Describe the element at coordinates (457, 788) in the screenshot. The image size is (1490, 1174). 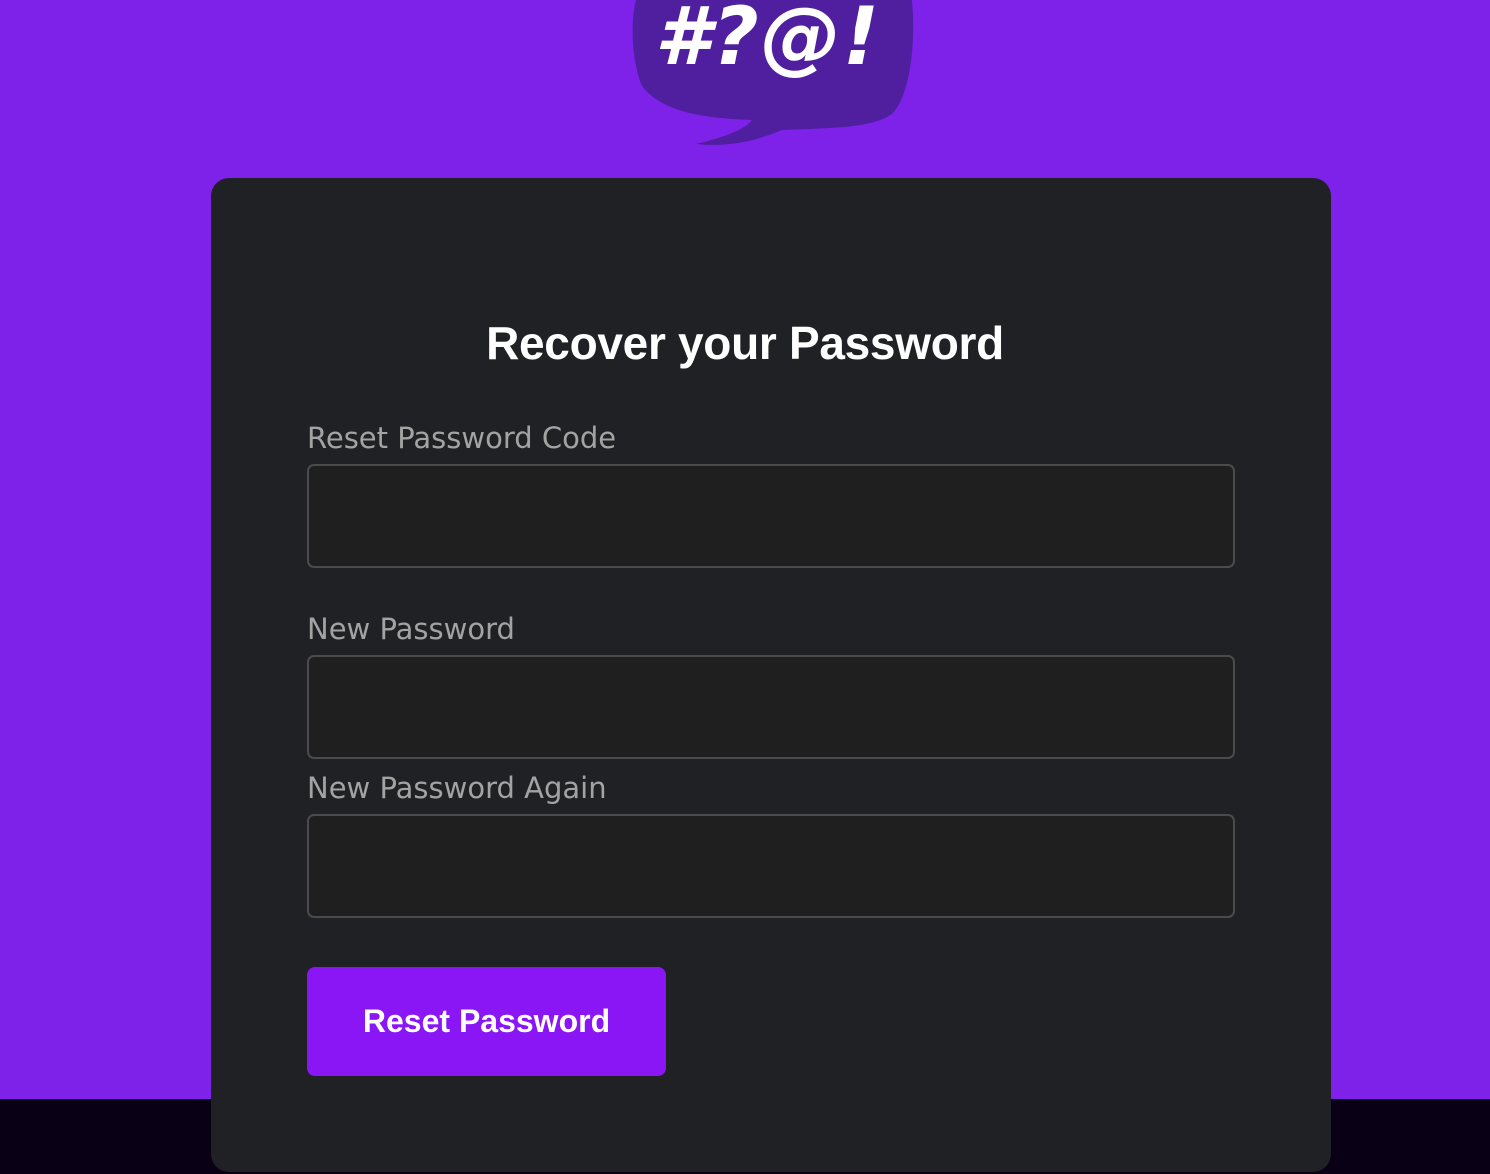
I see `new-password-again-label: New Password Again` at that location.